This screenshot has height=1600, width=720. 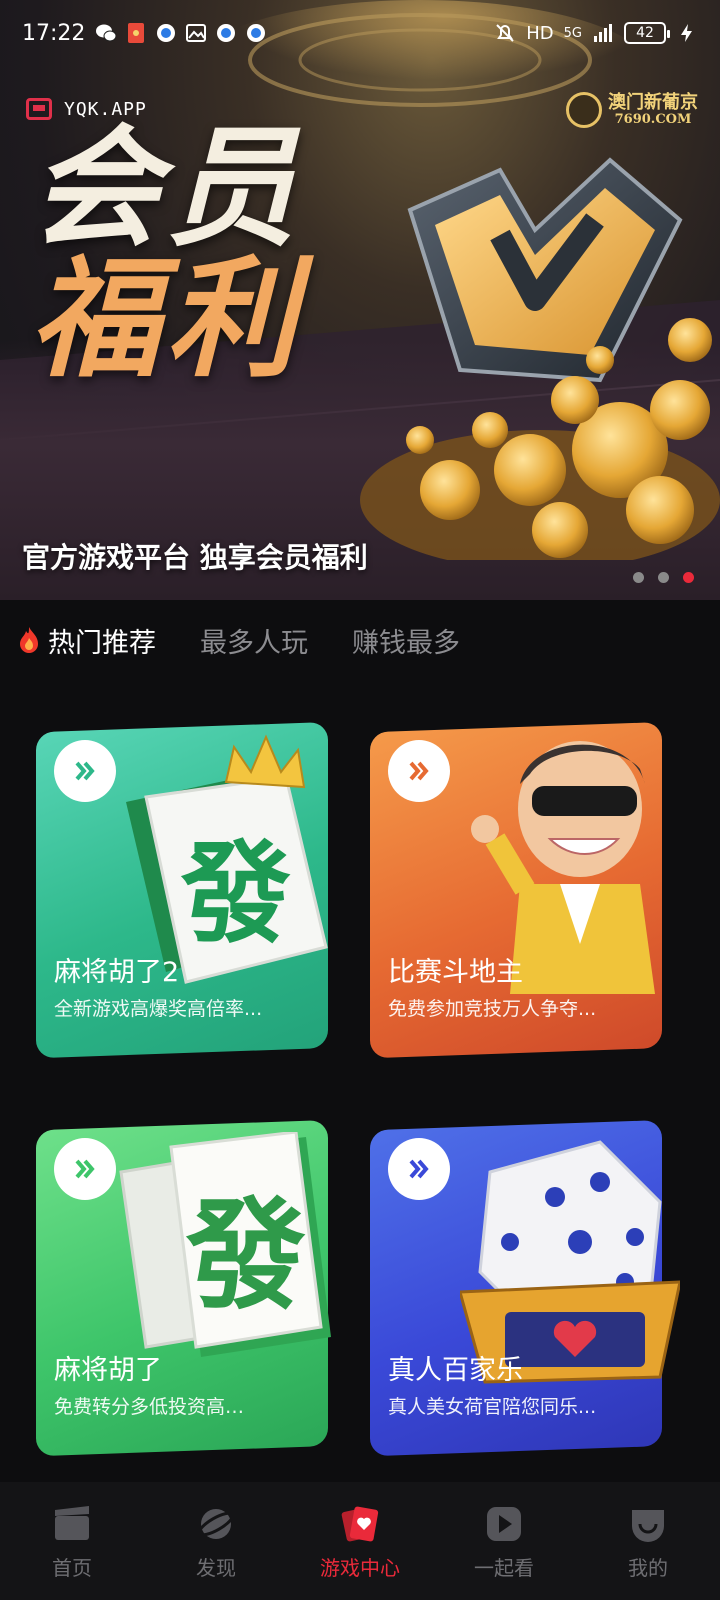 What do you see at coordinates (686, 33) in the screenshot?
I see `charging-bolt-icon` at bounding box center [686, 33].